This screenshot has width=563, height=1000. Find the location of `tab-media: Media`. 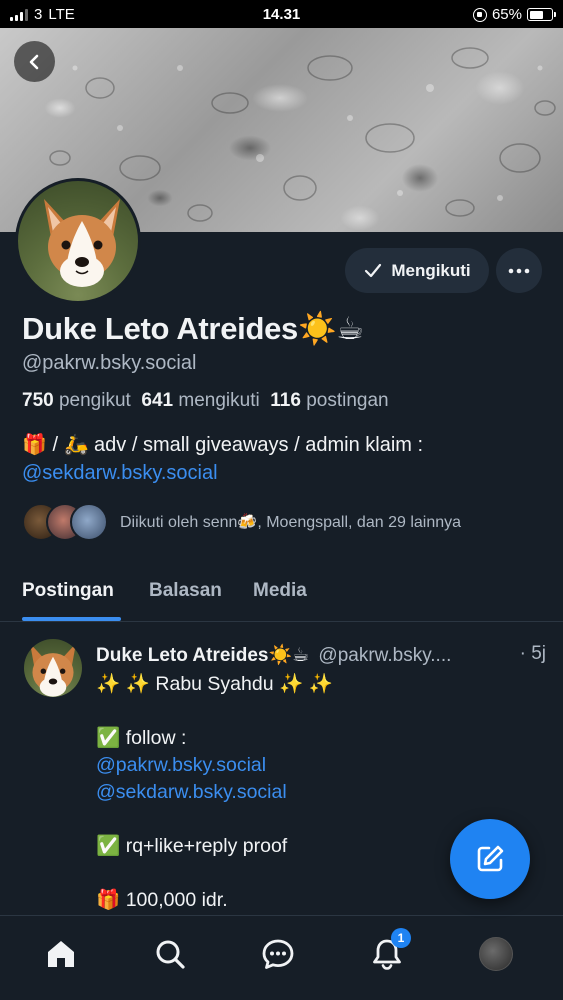

tab-media: Media is located at coordinates (280, 591).